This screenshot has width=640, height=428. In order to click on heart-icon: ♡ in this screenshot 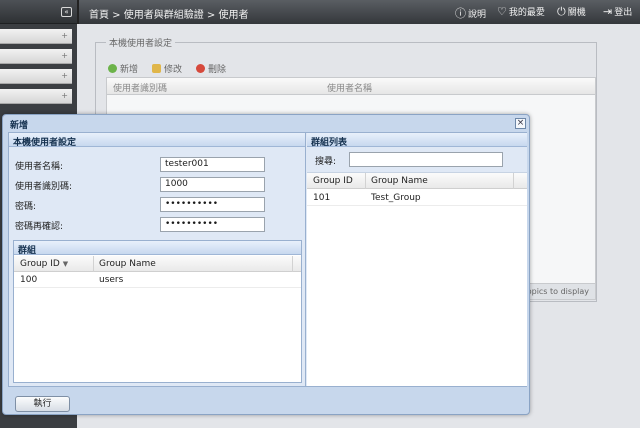, I will do `click(502, 11)`.